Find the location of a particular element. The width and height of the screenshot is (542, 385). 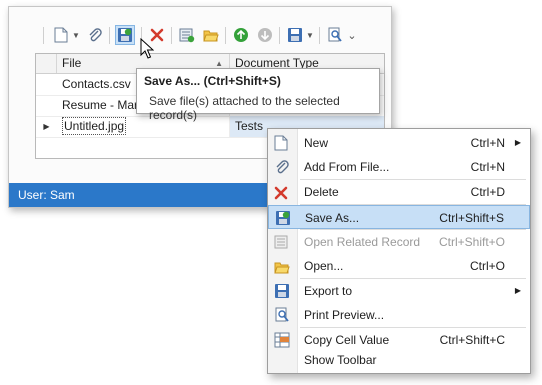

tooltip-title: Save As... (Ctrl+Shift+S) is located at coordinates (212, 81).